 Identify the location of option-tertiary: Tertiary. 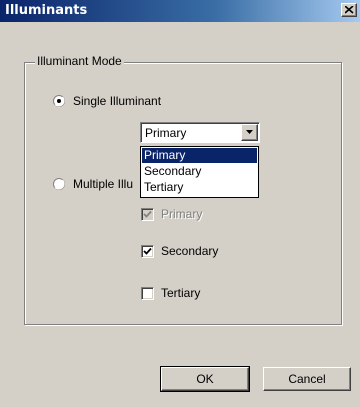
(199, 187).